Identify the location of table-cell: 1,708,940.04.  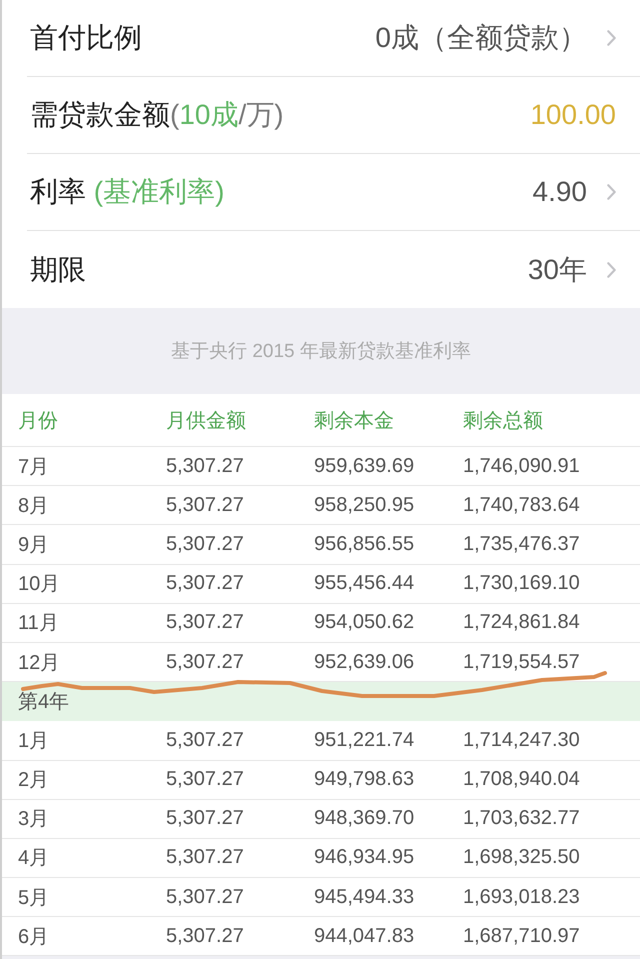
(521, 780).